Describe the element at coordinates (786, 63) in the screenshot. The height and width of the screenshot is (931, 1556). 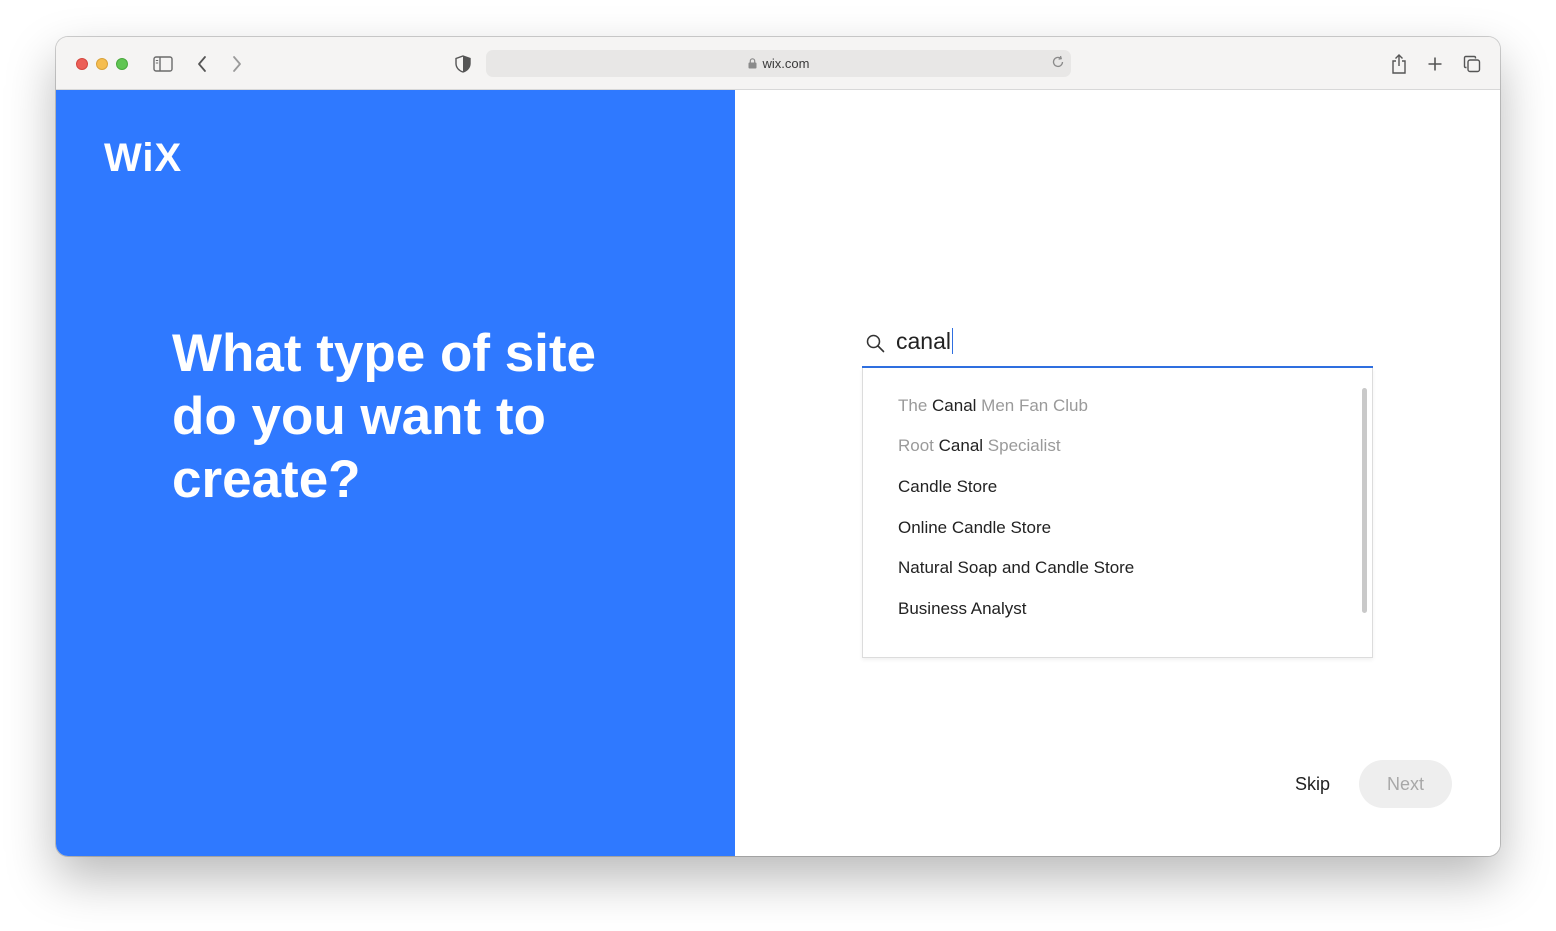
I see `address-url: wix.com` at that location.